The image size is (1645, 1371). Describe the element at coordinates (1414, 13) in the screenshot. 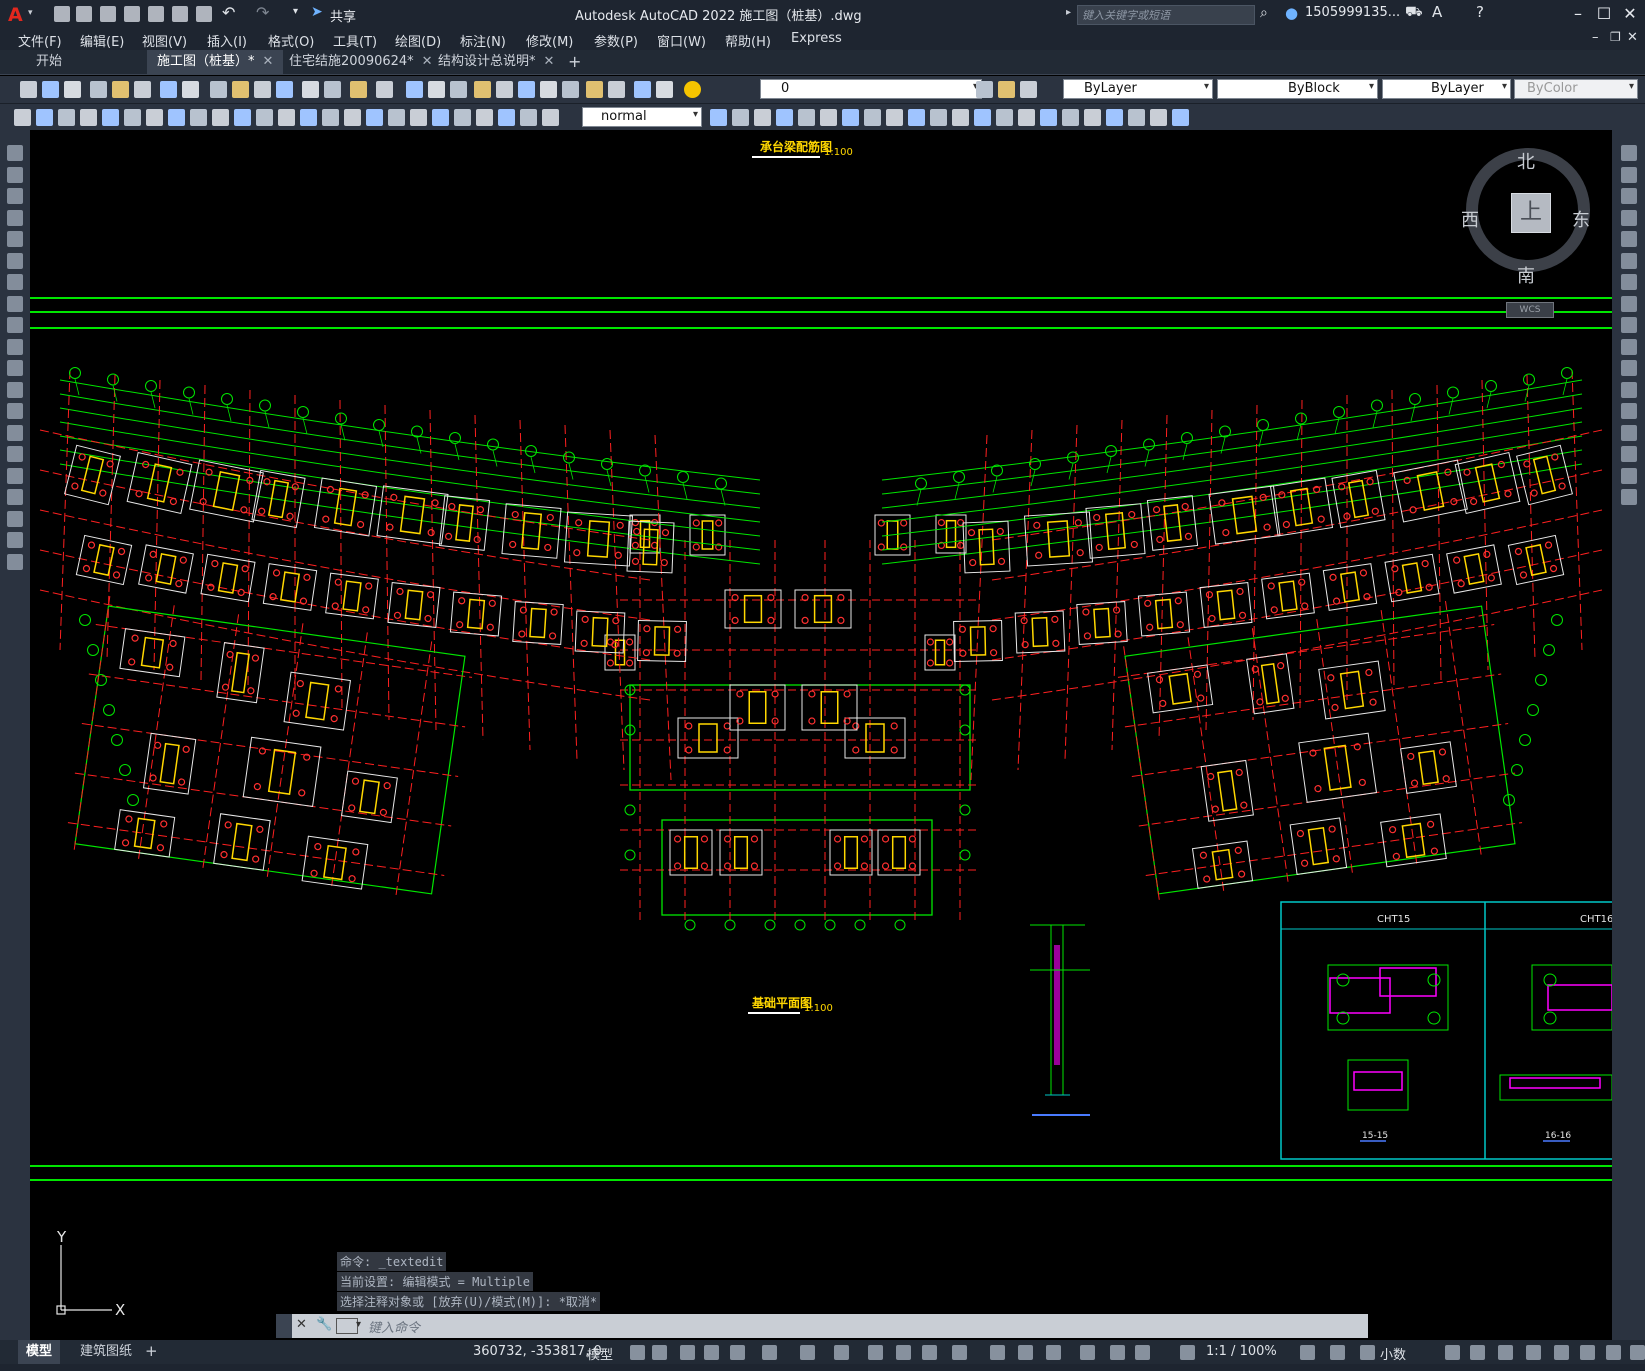

I see `cart-icon: ⛟` at that location.